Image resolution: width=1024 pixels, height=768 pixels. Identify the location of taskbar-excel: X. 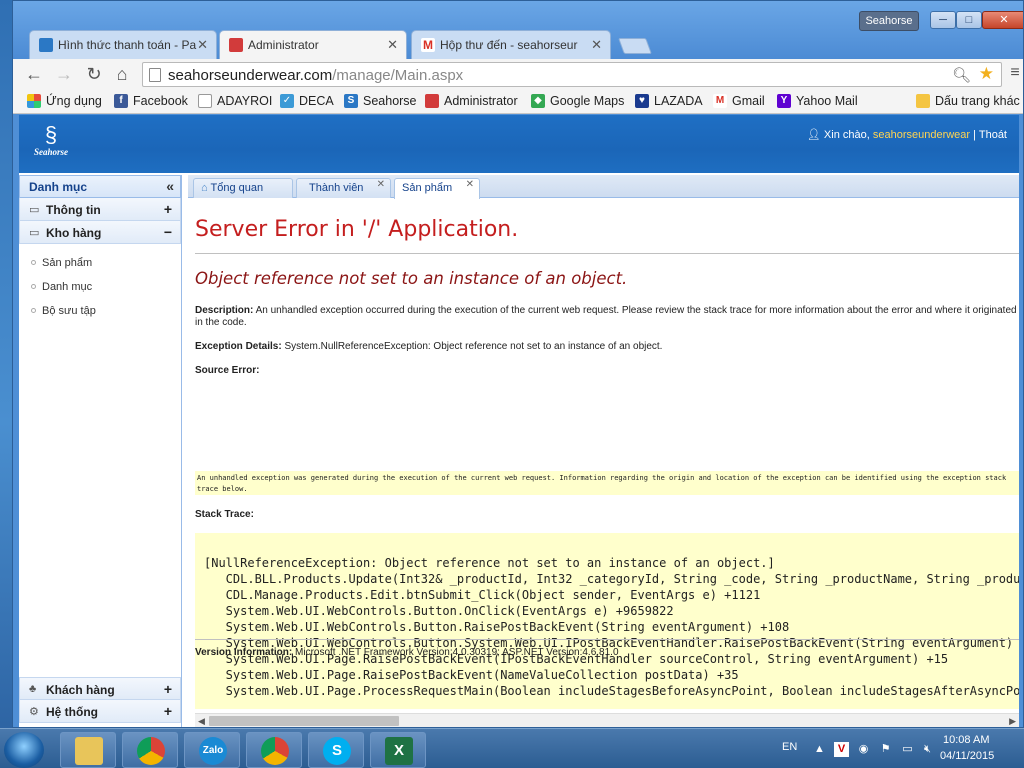
(398, 750).